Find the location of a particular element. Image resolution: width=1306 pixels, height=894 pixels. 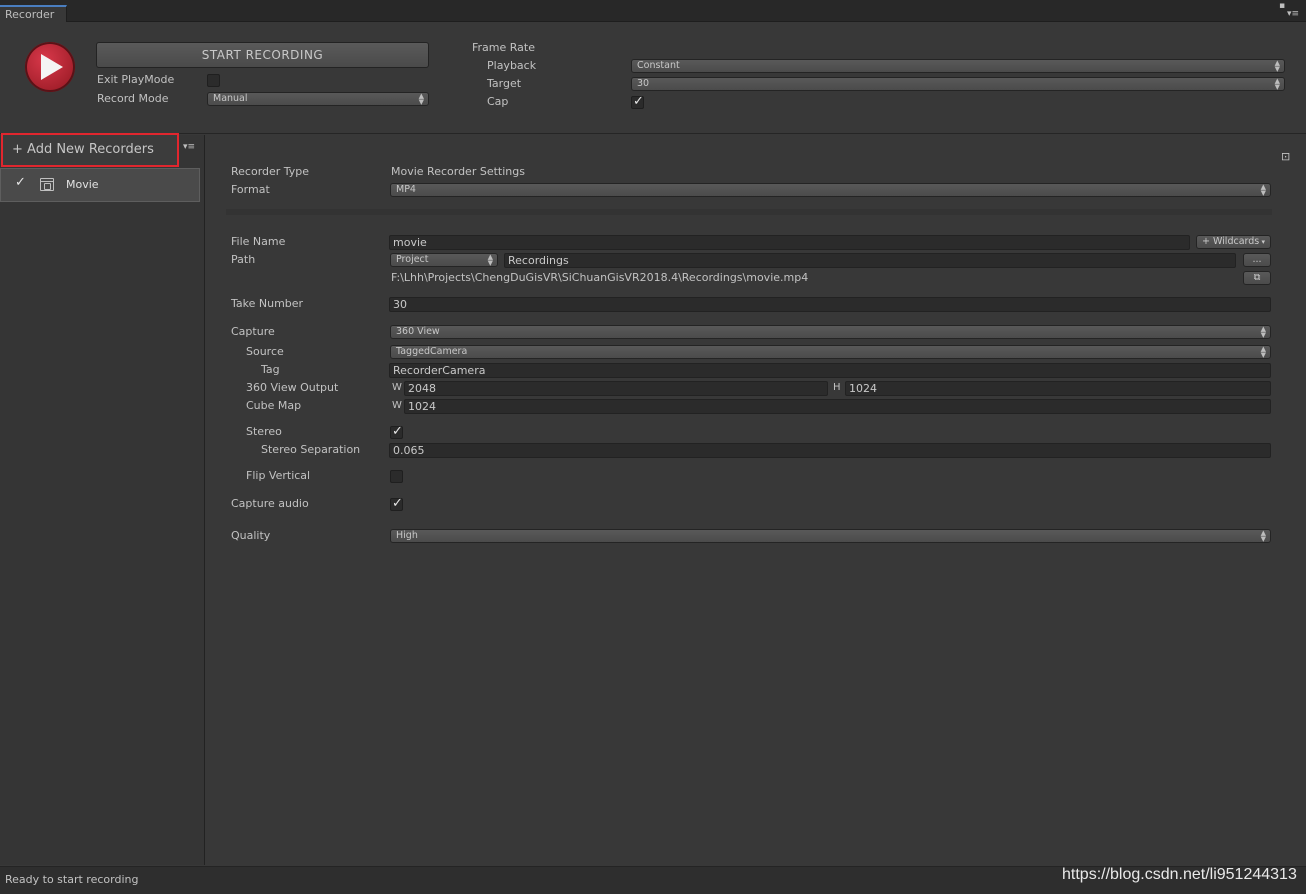

tab-strip is located at coordinates (653, 11).